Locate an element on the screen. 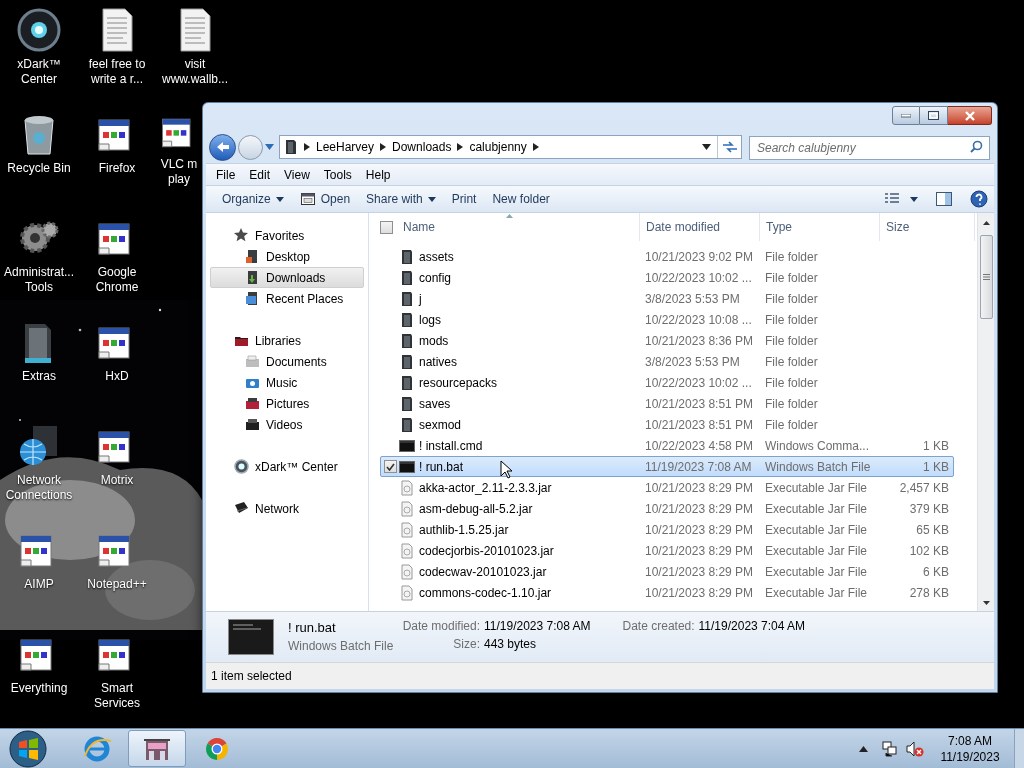 This screenshot has height=768, width=1024. back-arrow-icon is located at coordinates (222, 147).